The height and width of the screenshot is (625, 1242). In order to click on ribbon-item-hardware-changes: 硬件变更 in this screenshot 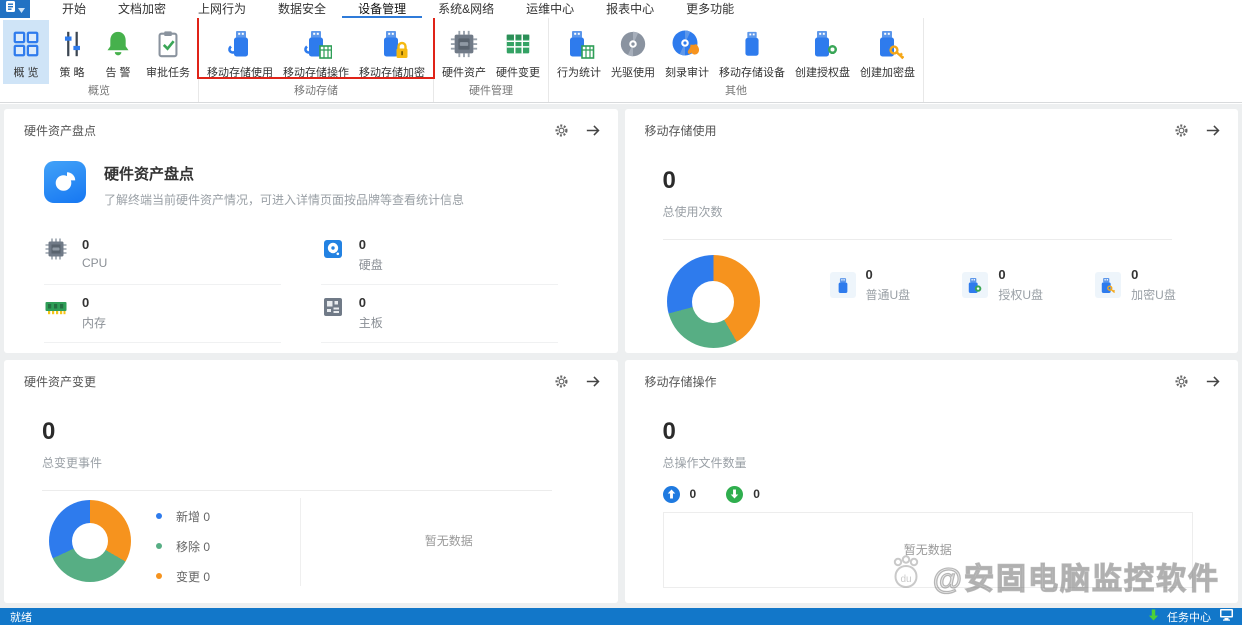, I will do `click(518, 52)`.